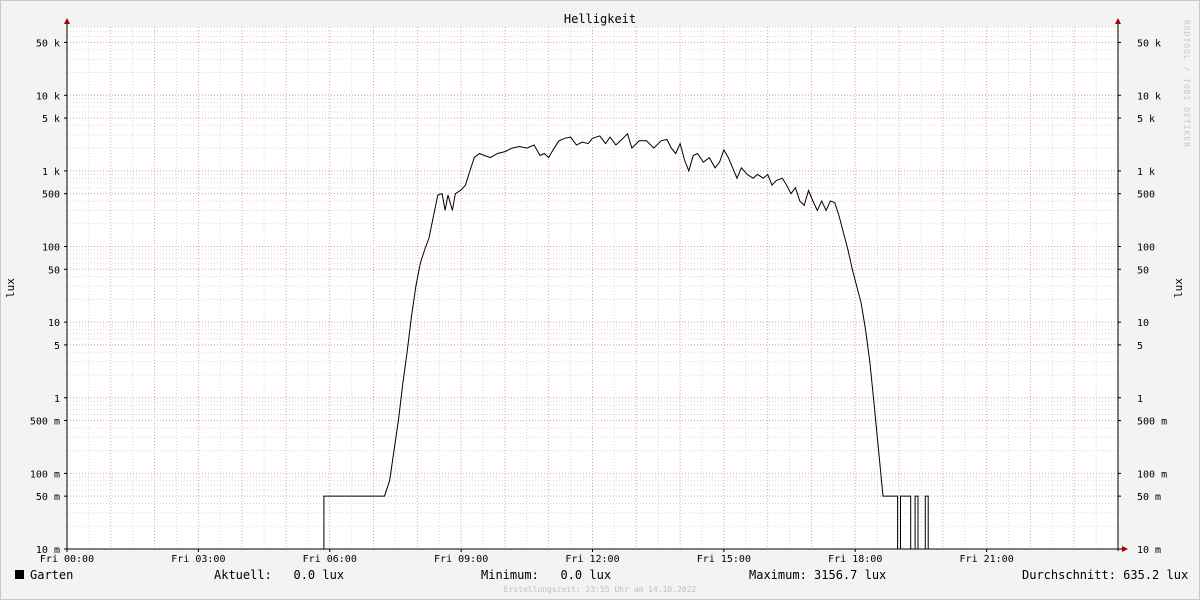 The image size is (1200, 600). Describe the element at coordinates (1152, 474) in the screenshot. I see `y-tick-label-right: 100 m` at that location.